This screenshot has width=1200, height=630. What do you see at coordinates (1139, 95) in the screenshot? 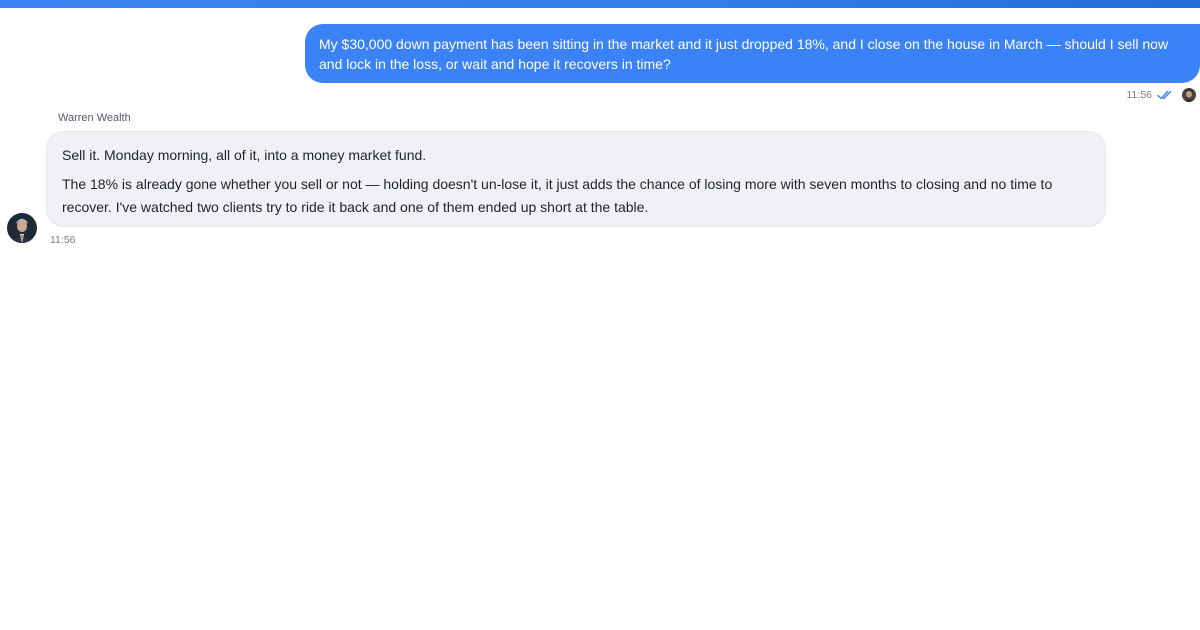
I see `user-message-time: 11:56` at bounding box center [1139, 95].